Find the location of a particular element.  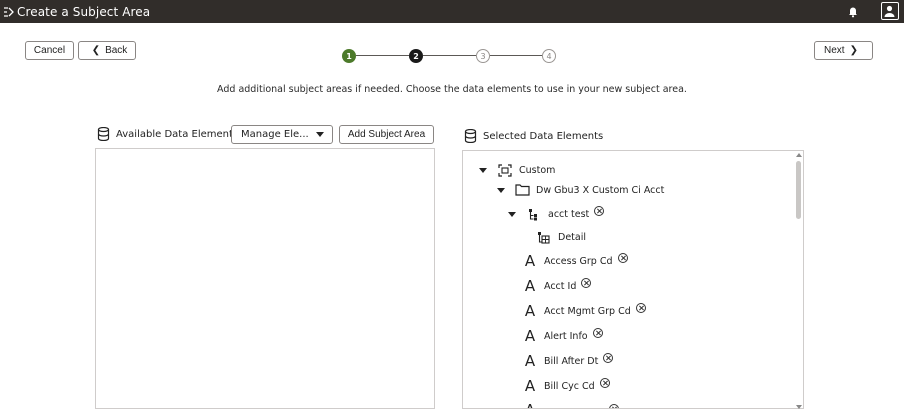

user-icon is located at coordinates (890, 11).